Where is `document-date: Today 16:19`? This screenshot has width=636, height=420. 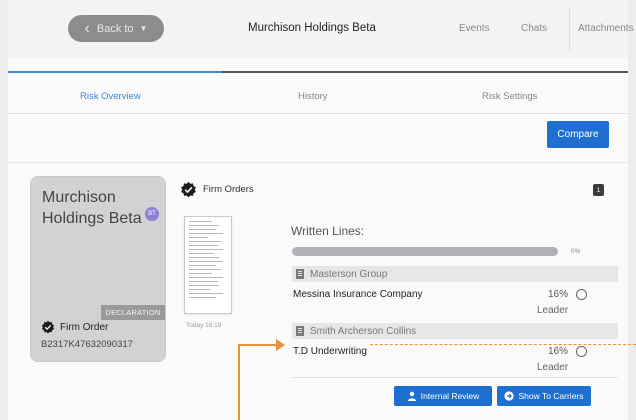
document-date: Today 16:19 is located at coordinates (204, 325).